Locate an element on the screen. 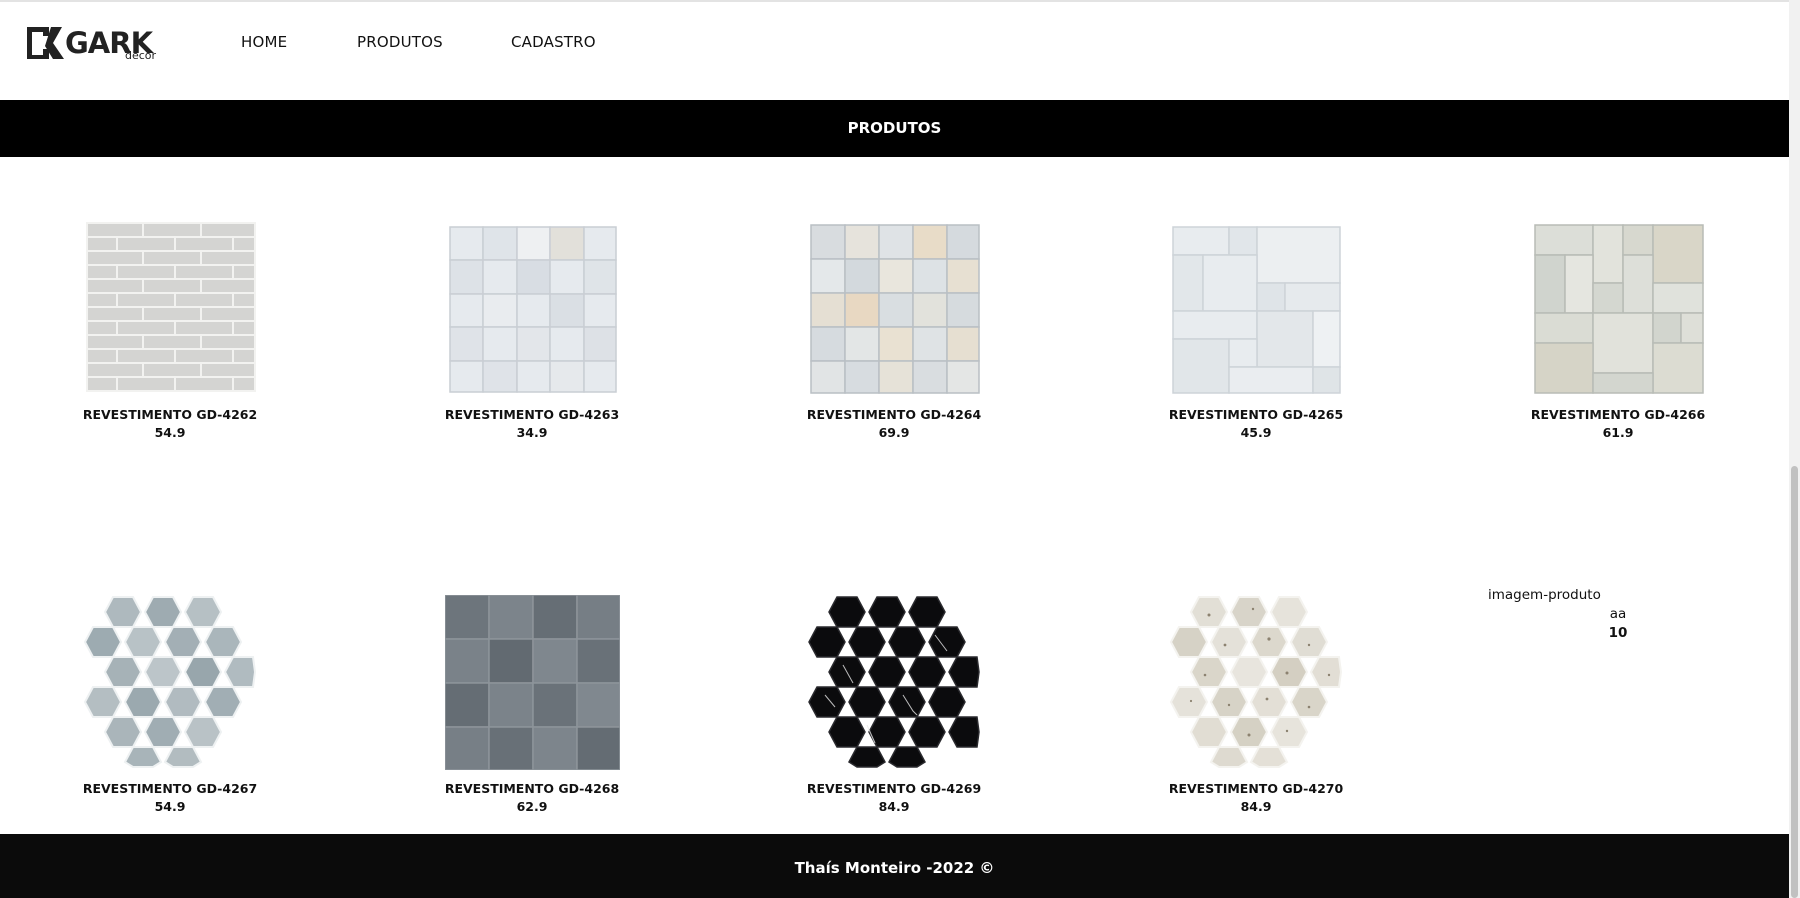 This screenshot has width=1800, height=898. scrollbar-thumb is located at coordinates (1794, 682).